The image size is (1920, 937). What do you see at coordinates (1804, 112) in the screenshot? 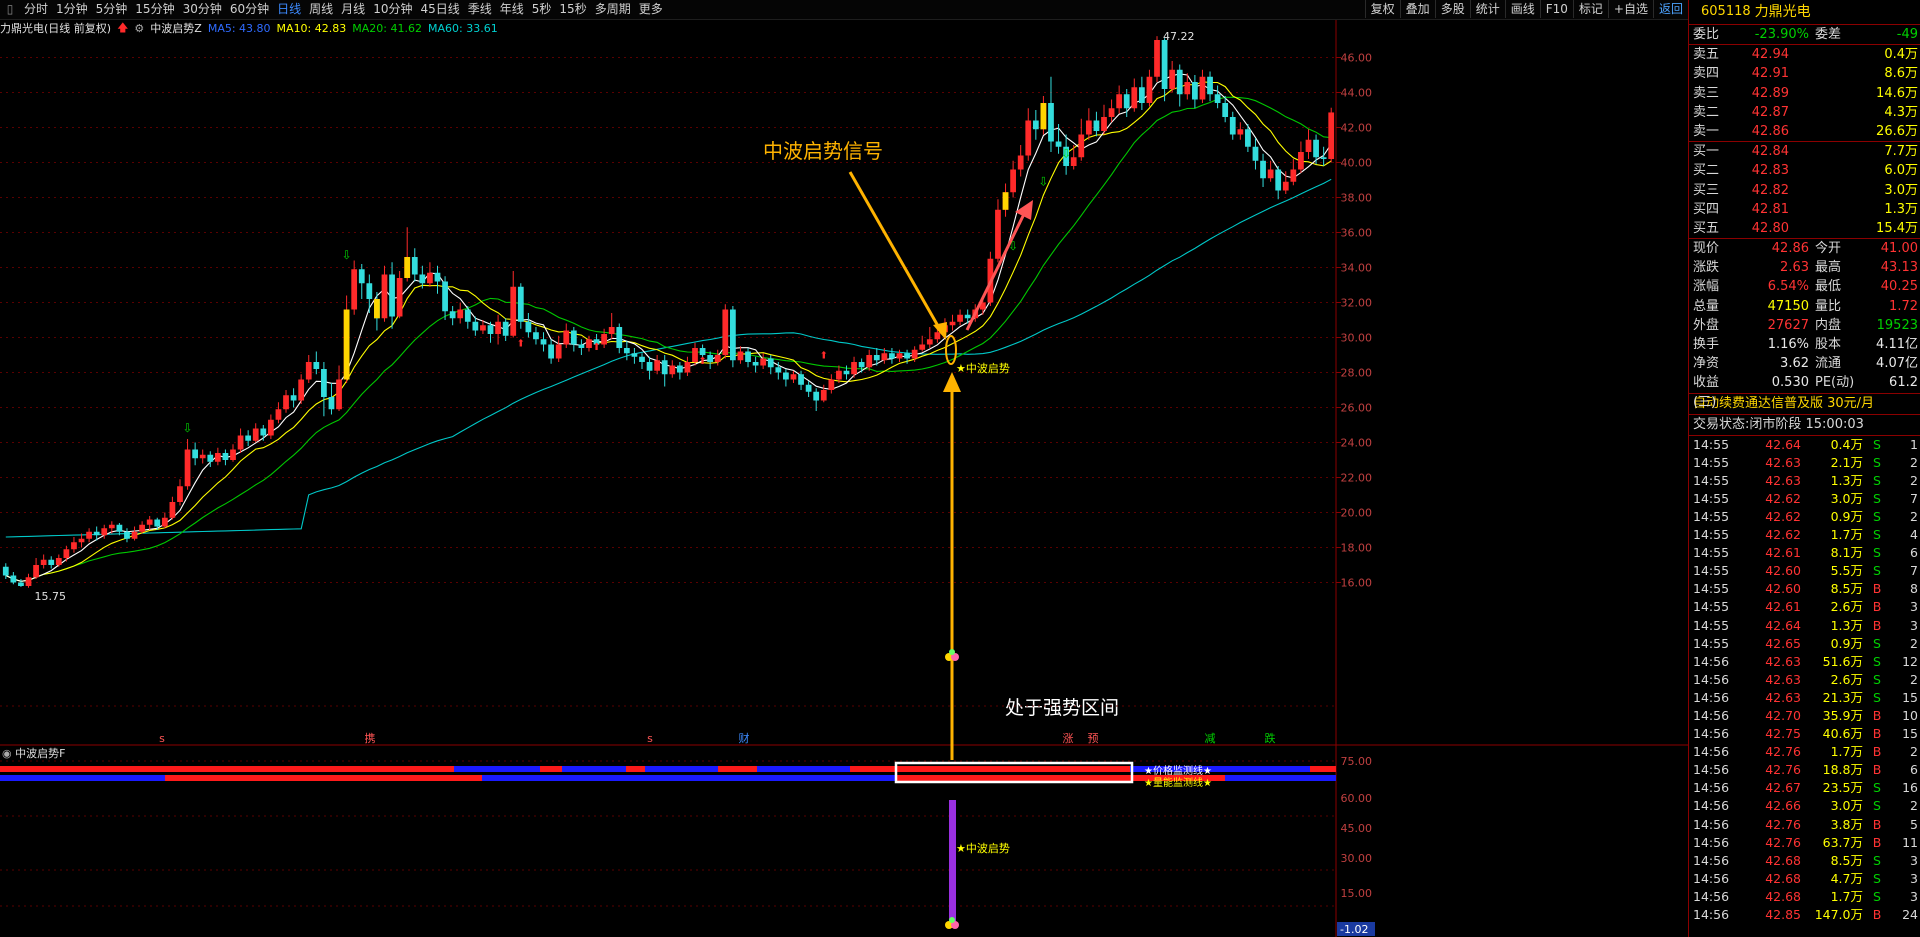
I see `ask-row: 卖二 42.87 4.3万` at bounding box center [1804, 112].